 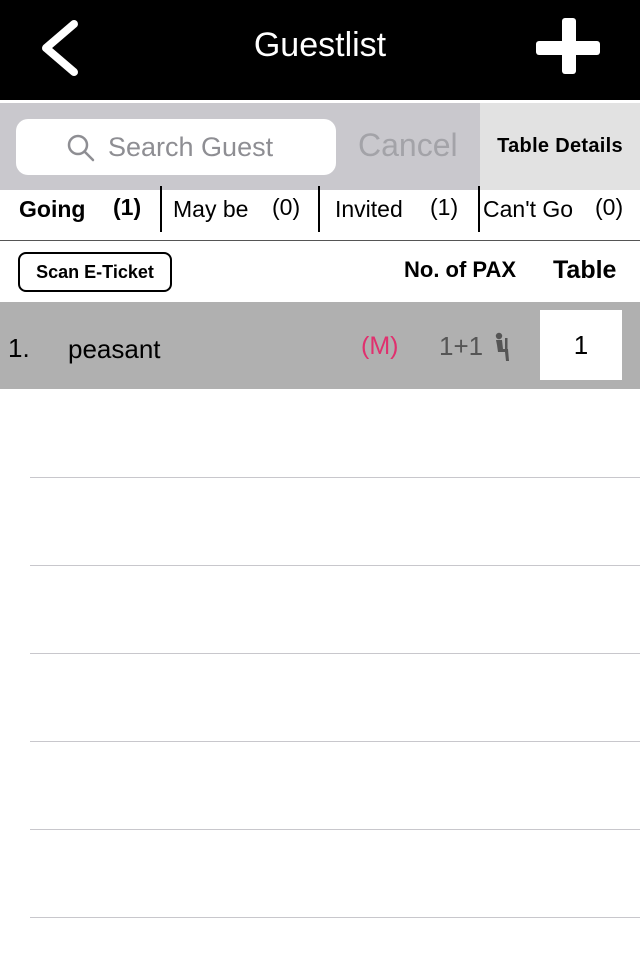 I want to click on guest-pax: 1+1, so click(x=461, y=346).